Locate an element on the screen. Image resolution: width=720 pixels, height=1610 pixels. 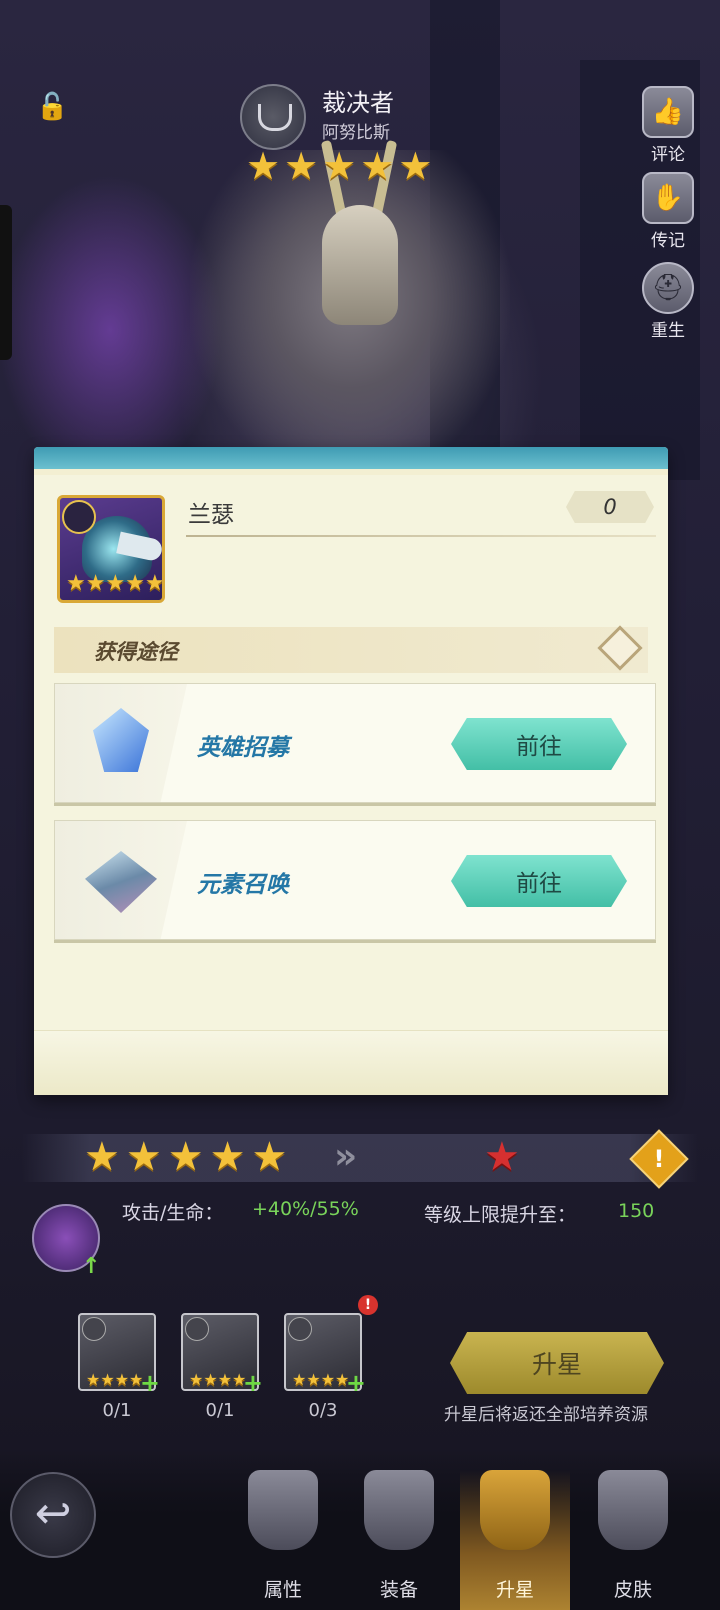
source-row-elemental-summon: 元素召唤 前往 is located at coordinates (355, 880).